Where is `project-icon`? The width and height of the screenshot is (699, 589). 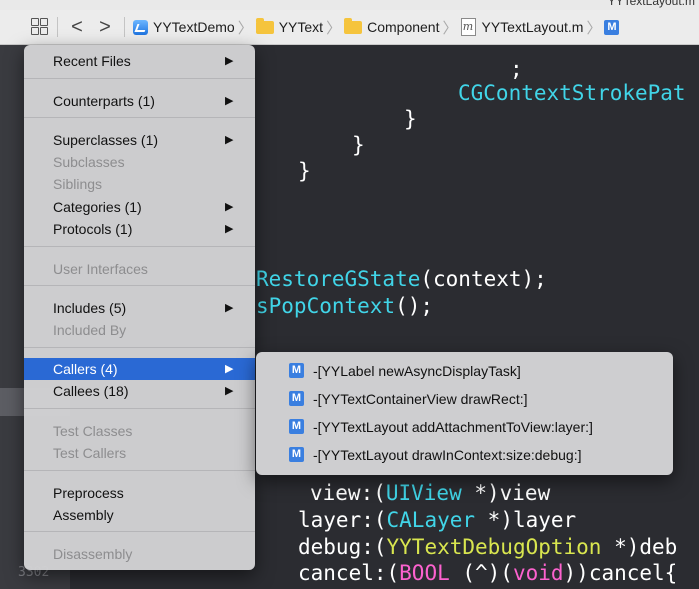 project-icon is located at coordinates (140, 27).